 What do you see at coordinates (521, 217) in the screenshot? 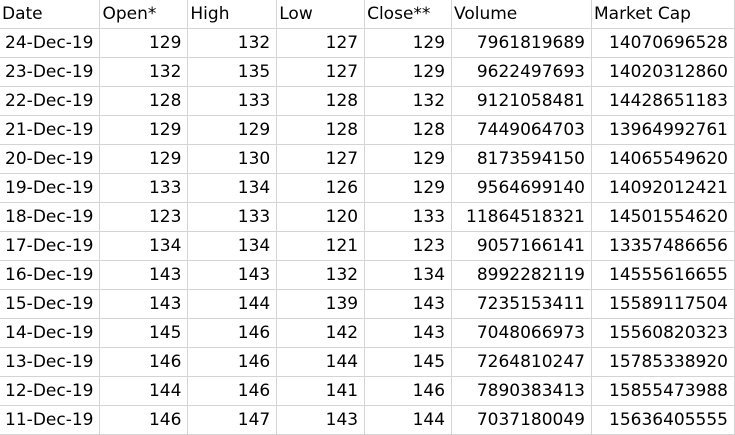
I see `cell-volume: 11864518321` at bounding box center [521, 217].